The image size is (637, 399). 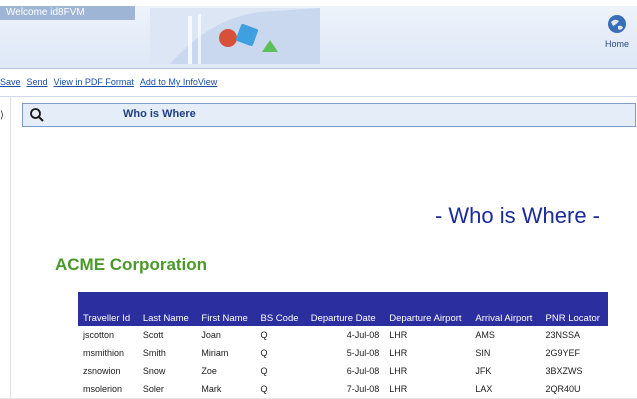 I want to click on cell-pnr-locator: 23NSSA, so click(x=563, y=335).